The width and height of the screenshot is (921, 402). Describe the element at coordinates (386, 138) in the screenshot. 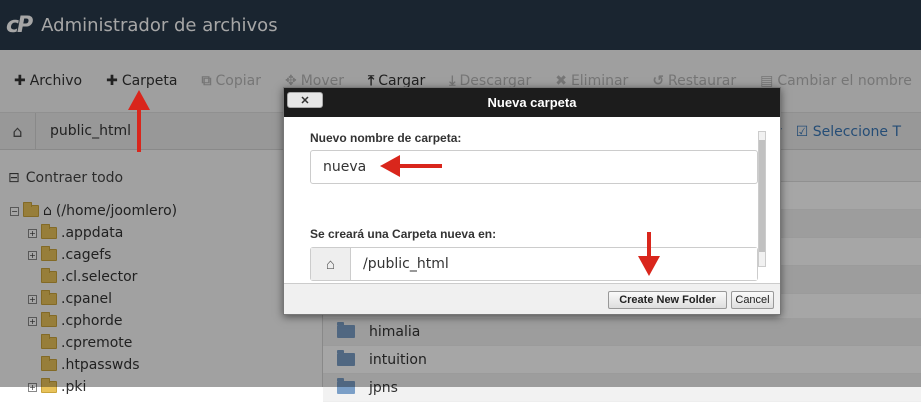

I see `folder-name-label: Nuevo nombre de carpeta:` at that location.